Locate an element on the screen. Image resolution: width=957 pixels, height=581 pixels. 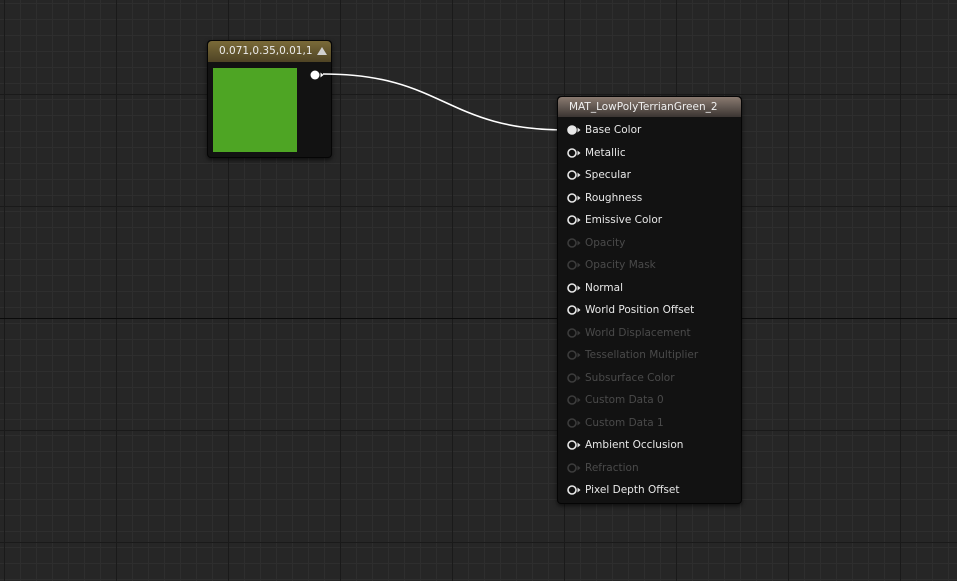
input-pin-row: Opacity is located at coordinates (651, 243).